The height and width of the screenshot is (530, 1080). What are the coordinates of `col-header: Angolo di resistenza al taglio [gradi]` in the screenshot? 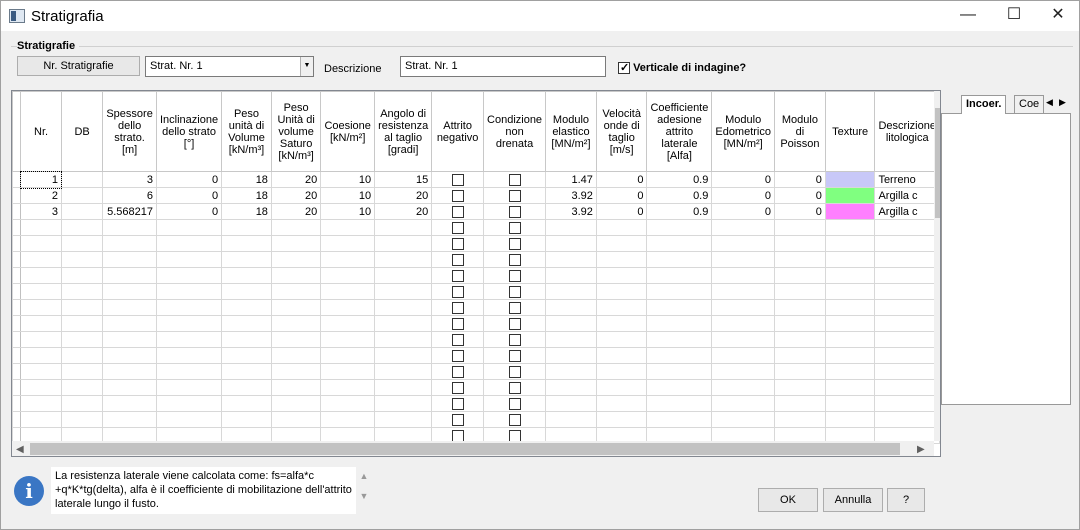 It's located at (403, 131).